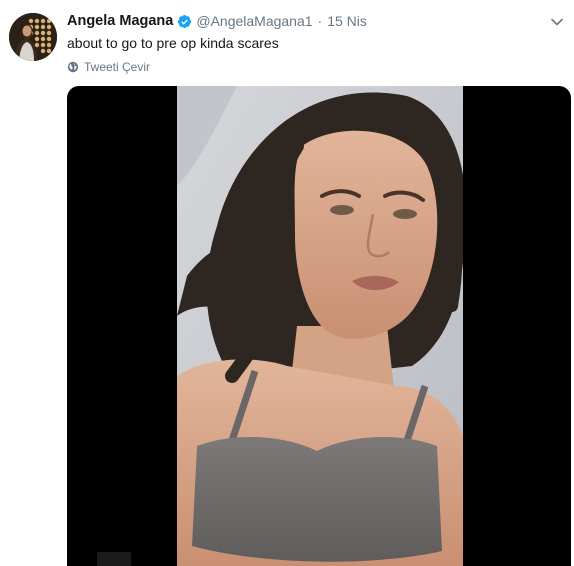  What do you see at coordinates (254, 21) in the screenshot?
I see `user-handle: @AngelaMagana1` at bounding box center [254, 21].